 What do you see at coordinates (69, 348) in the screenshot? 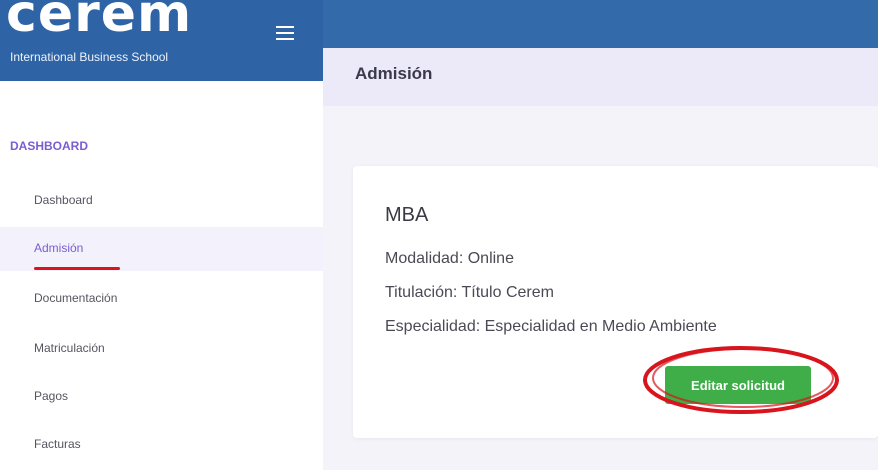
I see `sidebar-item-label: Matriculación` at bounding box center [69, 348].